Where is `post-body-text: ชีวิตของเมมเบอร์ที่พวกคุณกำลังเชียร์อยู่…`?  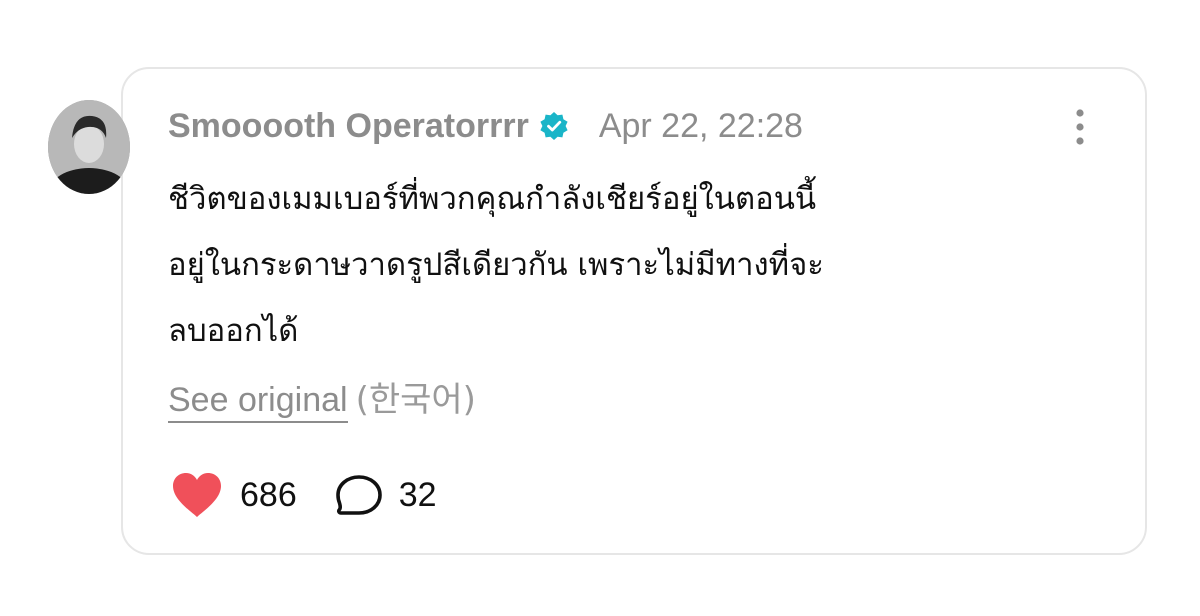
post-body-text: ชีวิตของเมมเบอร์ที่พวกคุณกำลังเชียร์อยู่… is located at coordinates (496, 265).